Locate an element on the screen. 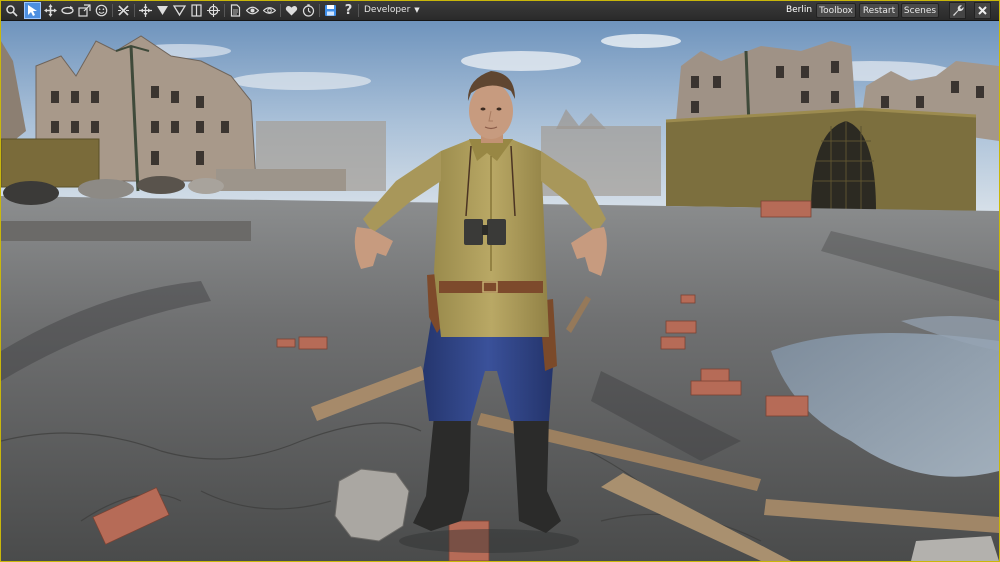 The height and width of the screenshot is (562, 1000). eye-icon is located at coordinates (252, 10).